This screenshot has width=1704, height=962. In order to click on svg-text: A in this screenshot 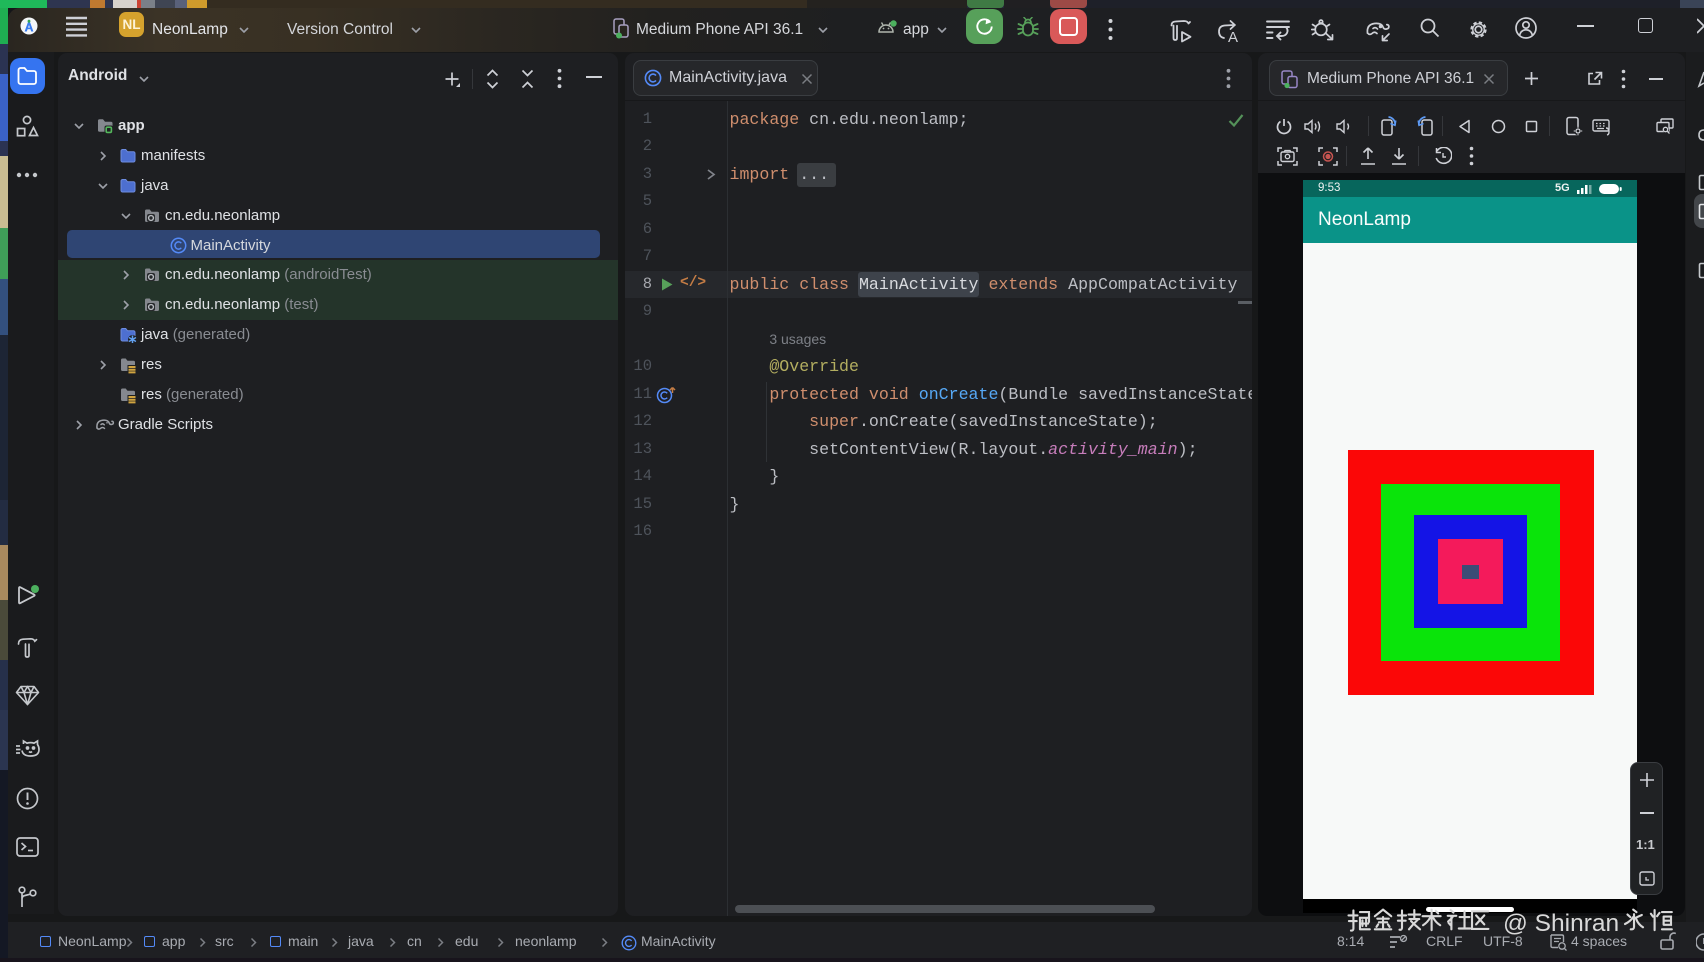, I will do `click(1233, 37)`.